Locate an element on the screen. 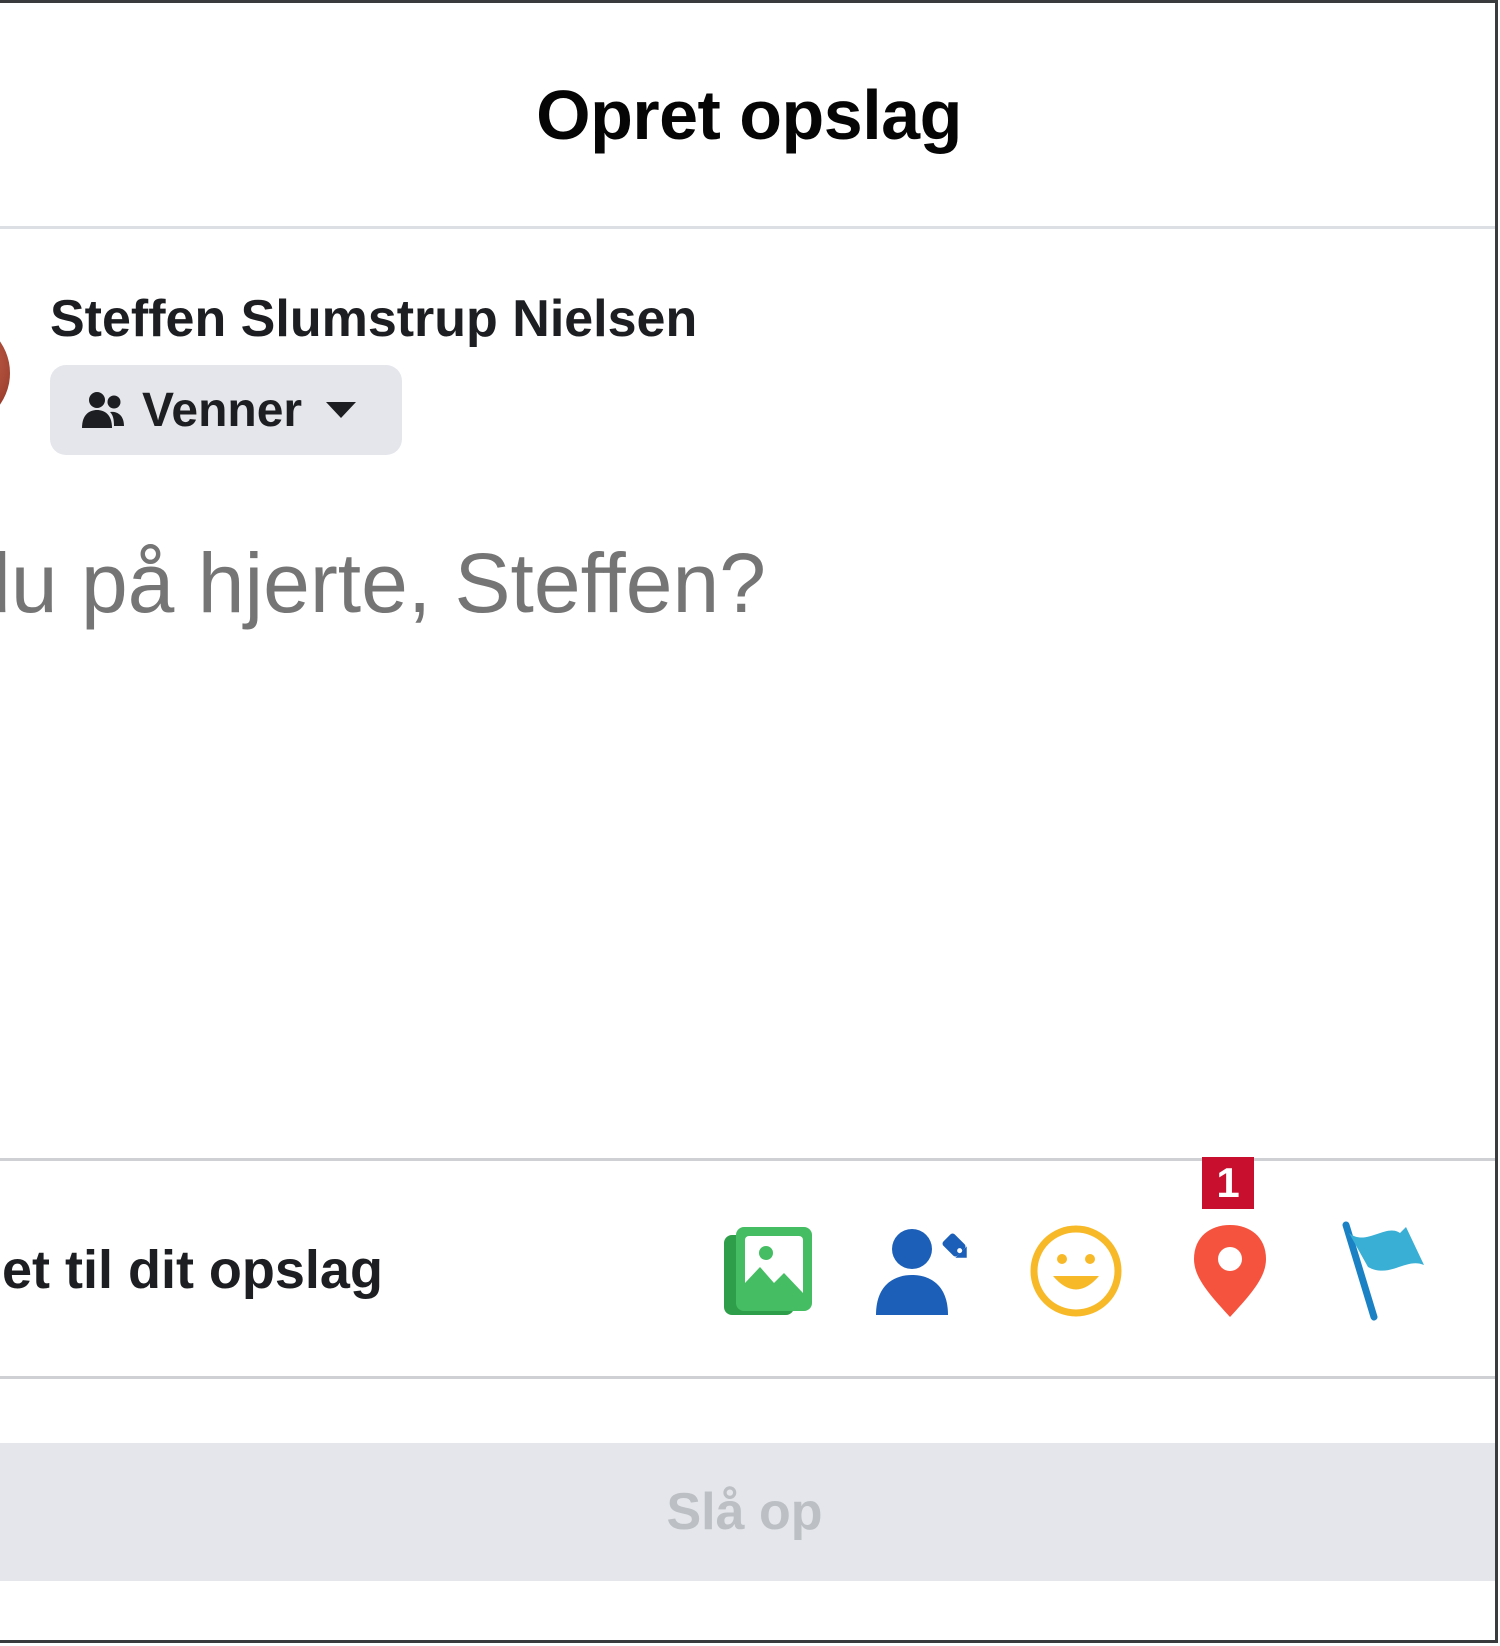 This screenshot has height=1646, width=1500. tag-people-icon is located at coordinates (922, 1271).